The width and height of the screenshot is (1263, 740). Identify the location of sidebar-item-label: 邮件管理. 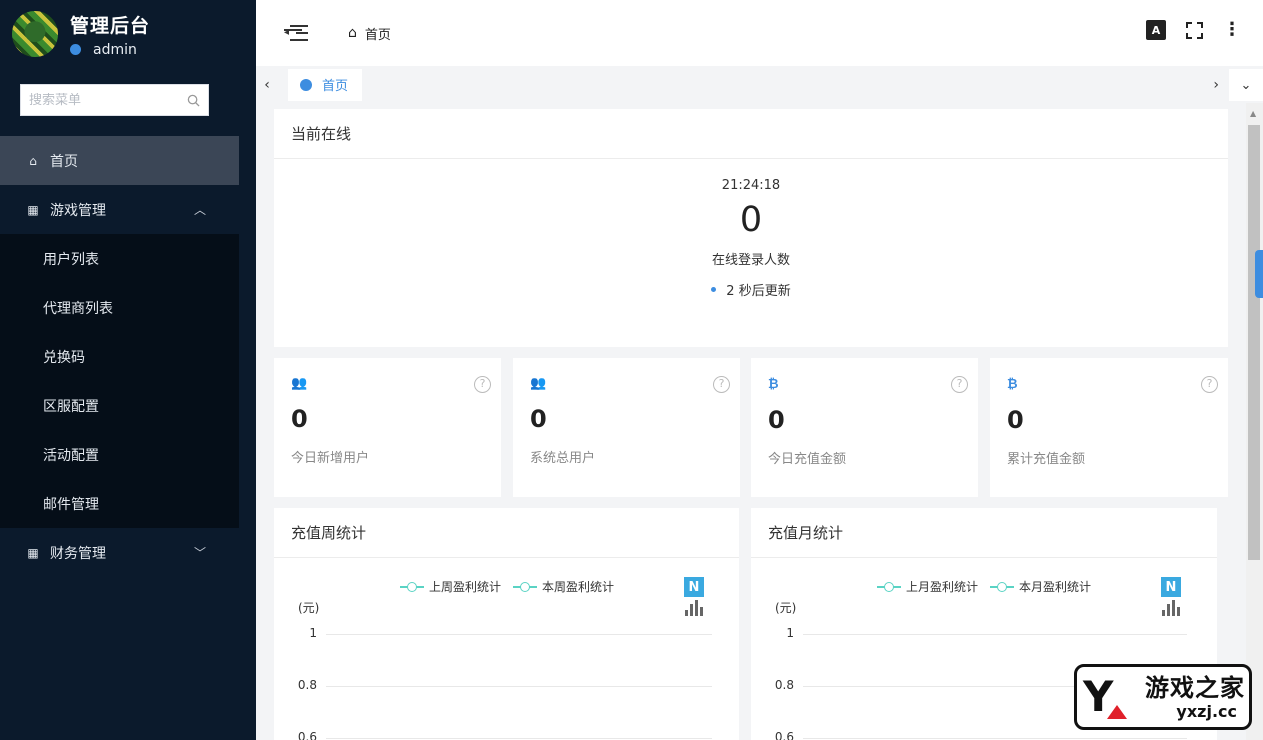
(71, 504).